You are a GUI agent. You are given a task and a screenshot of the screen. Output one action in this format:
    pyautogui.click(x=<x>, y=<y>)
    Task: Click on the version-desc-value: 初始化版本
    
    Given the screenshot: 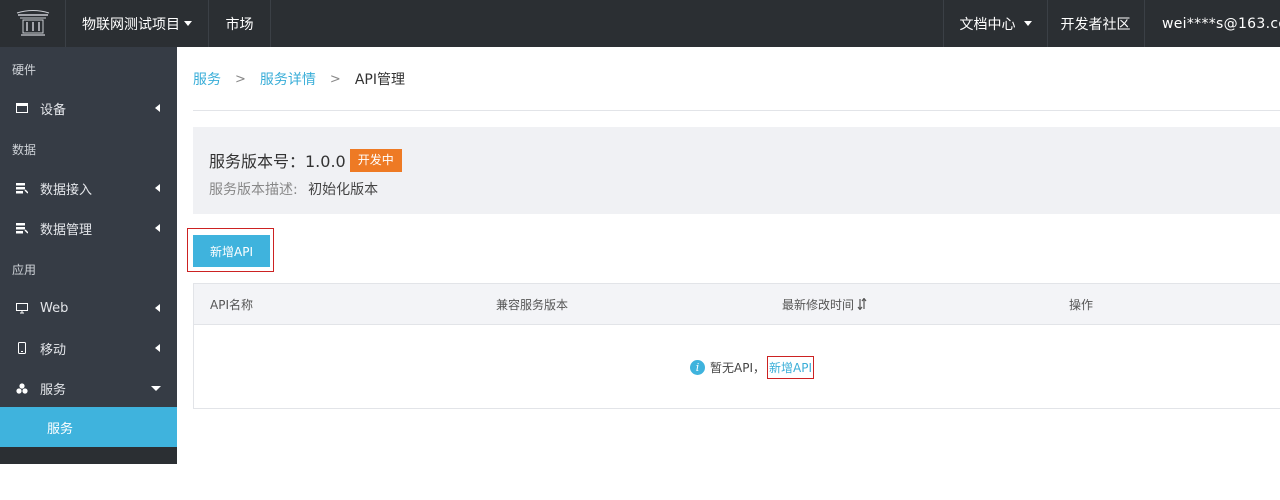 What is the action you would take?
    pyautogui.click(x=343, y=190)
    